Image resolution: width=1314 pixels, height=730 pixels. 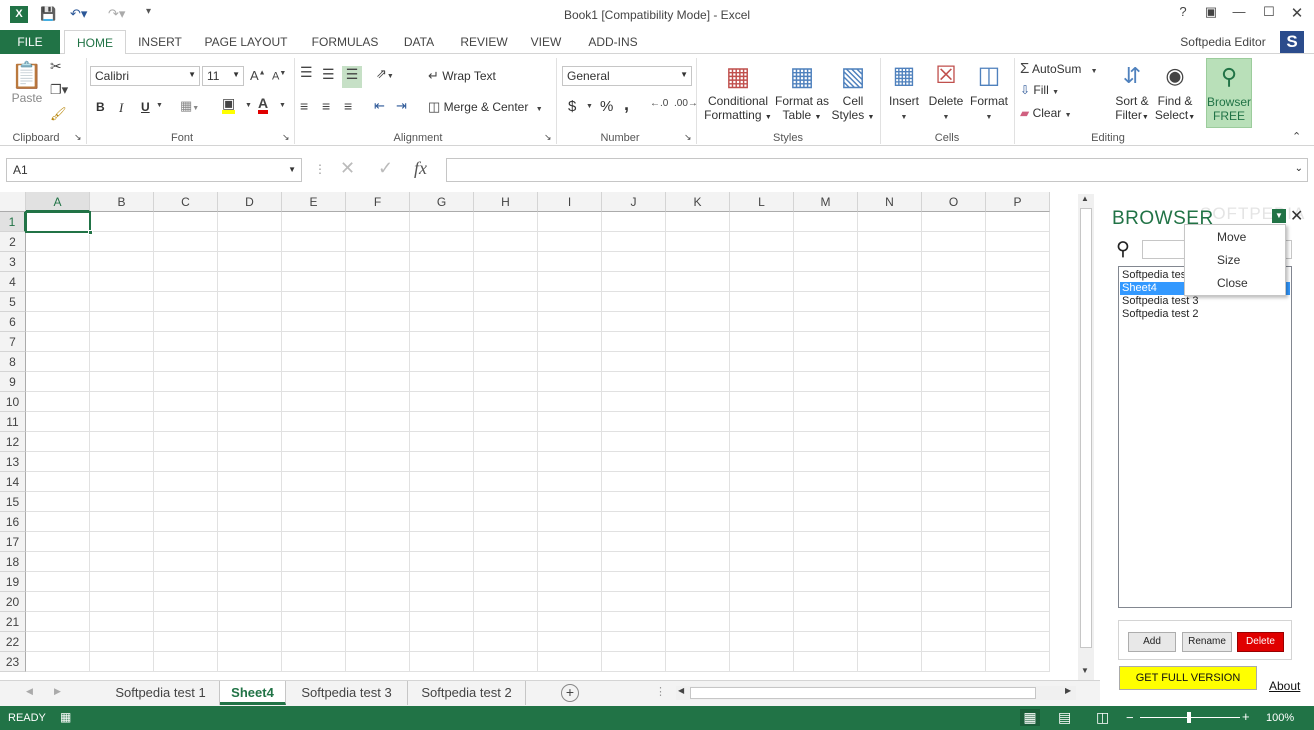 What do you see at coordinates (420, 168) in the screenshot?
I see `insert-function-icon: fx` at bounding box center [420, 168].